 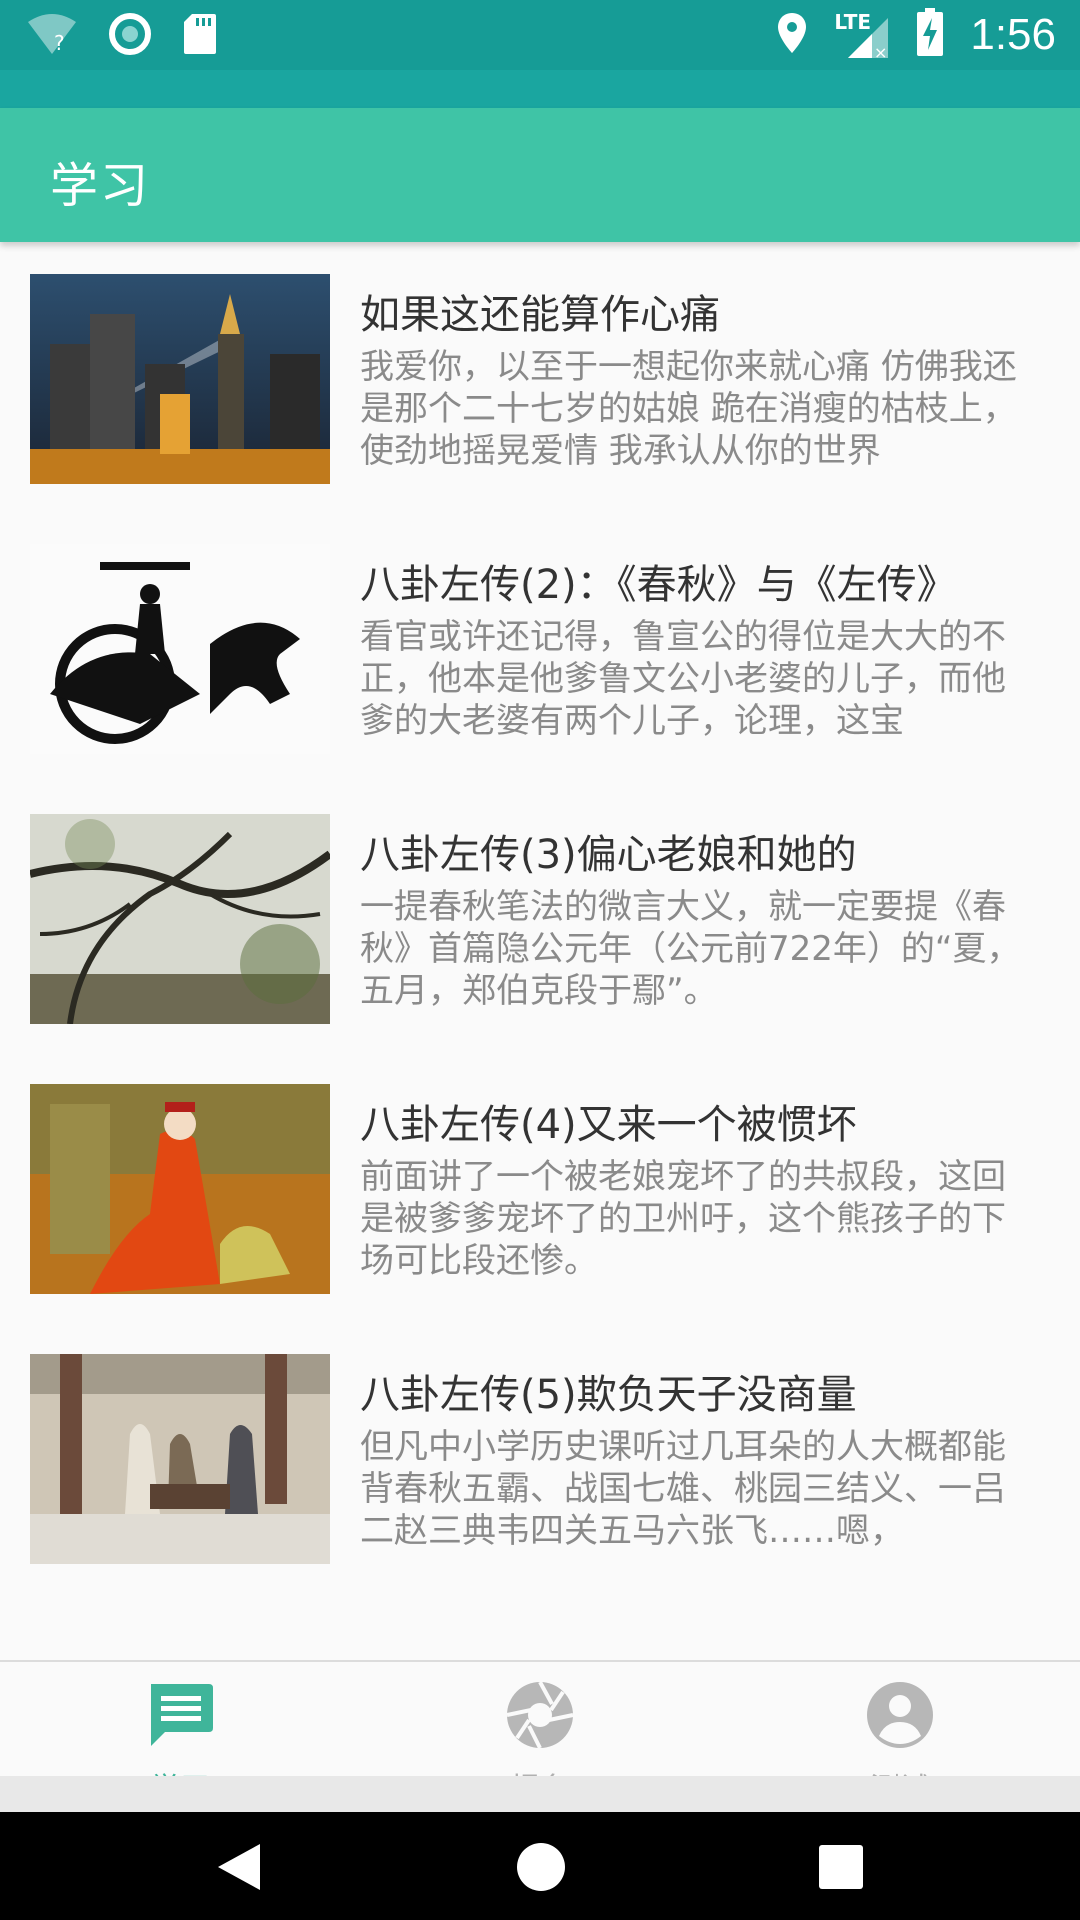 What do you see at coordinates (100, 186) in the screenshot?
I see `page-title: 学习` at bounding box center [100, 186].